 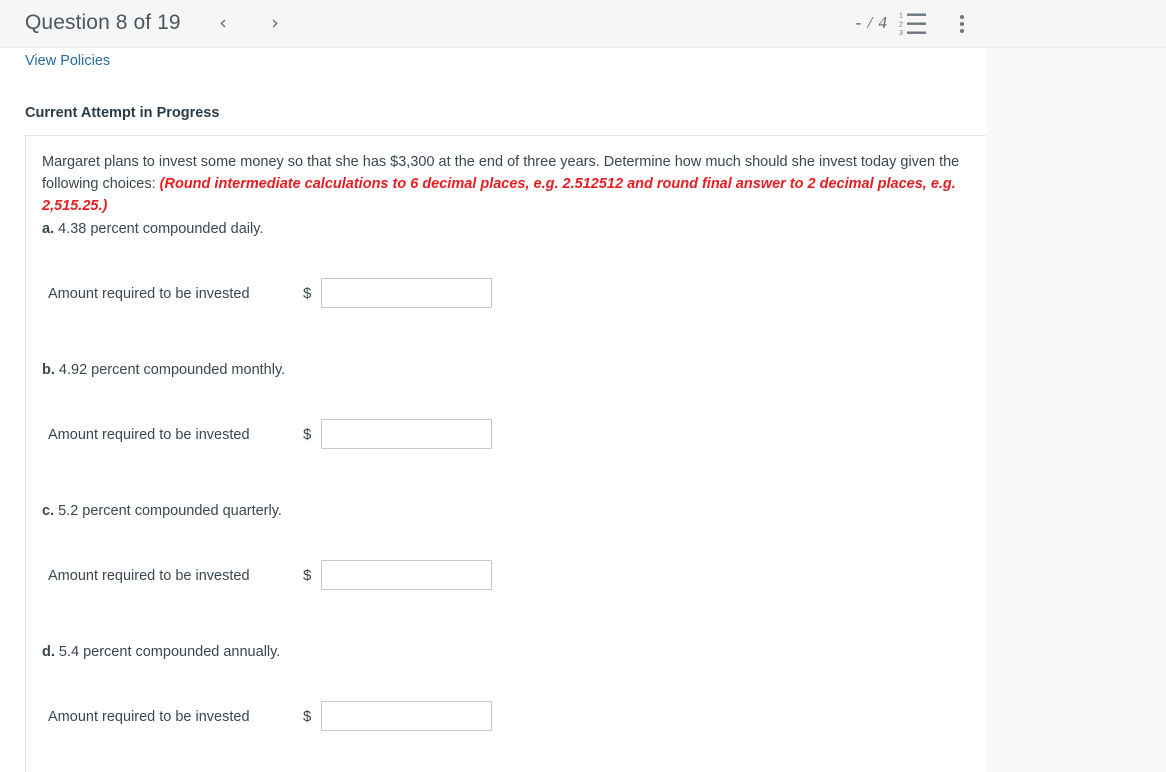 What do you see at coordinates (48, 370) in the screenshot?
I see `part-b-letter: b.` at bounding box center [48, 370].